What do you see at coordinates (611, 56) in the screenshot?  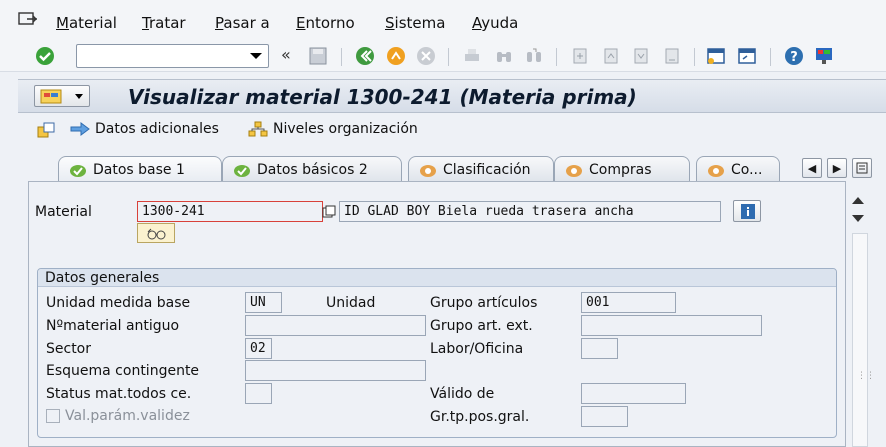 I see `previous-page-icon` at bounding box center [611, 56].